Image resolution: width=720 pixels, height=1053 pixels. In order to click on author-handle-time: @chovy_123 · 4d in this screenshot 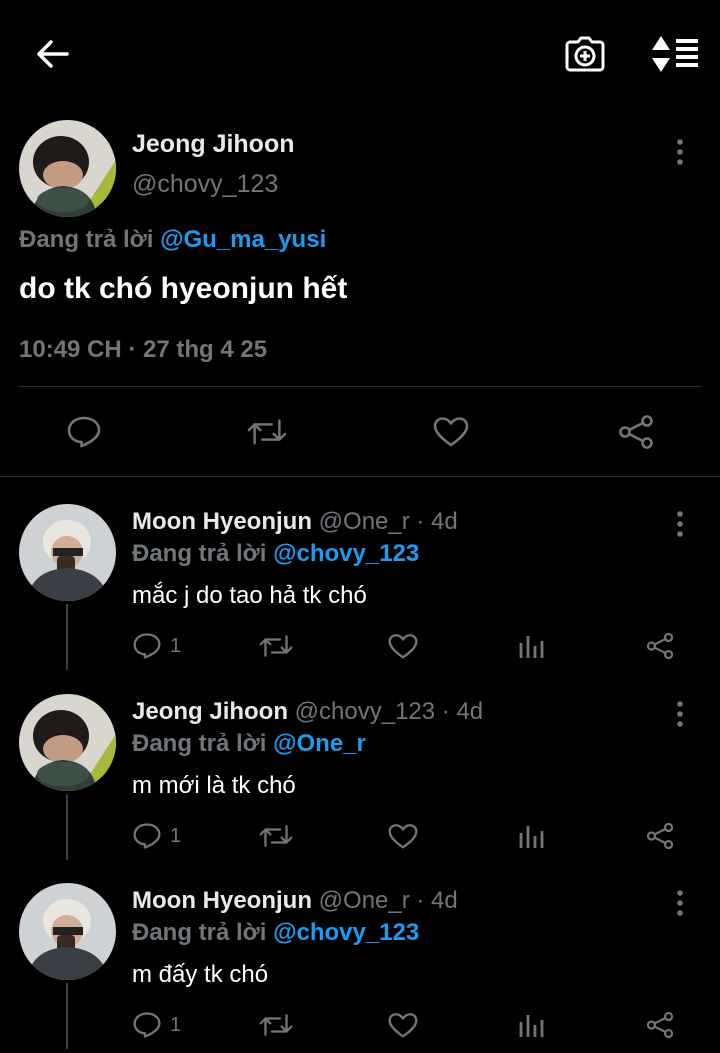, I will do `click(389, 711)`.